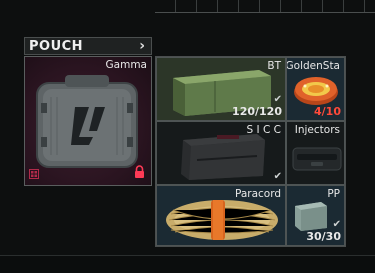 This screenshot has width=375, height=273. Describe the element at coordinates (265, 6) in the screenshot. I see `top-grid-strip` at that location.